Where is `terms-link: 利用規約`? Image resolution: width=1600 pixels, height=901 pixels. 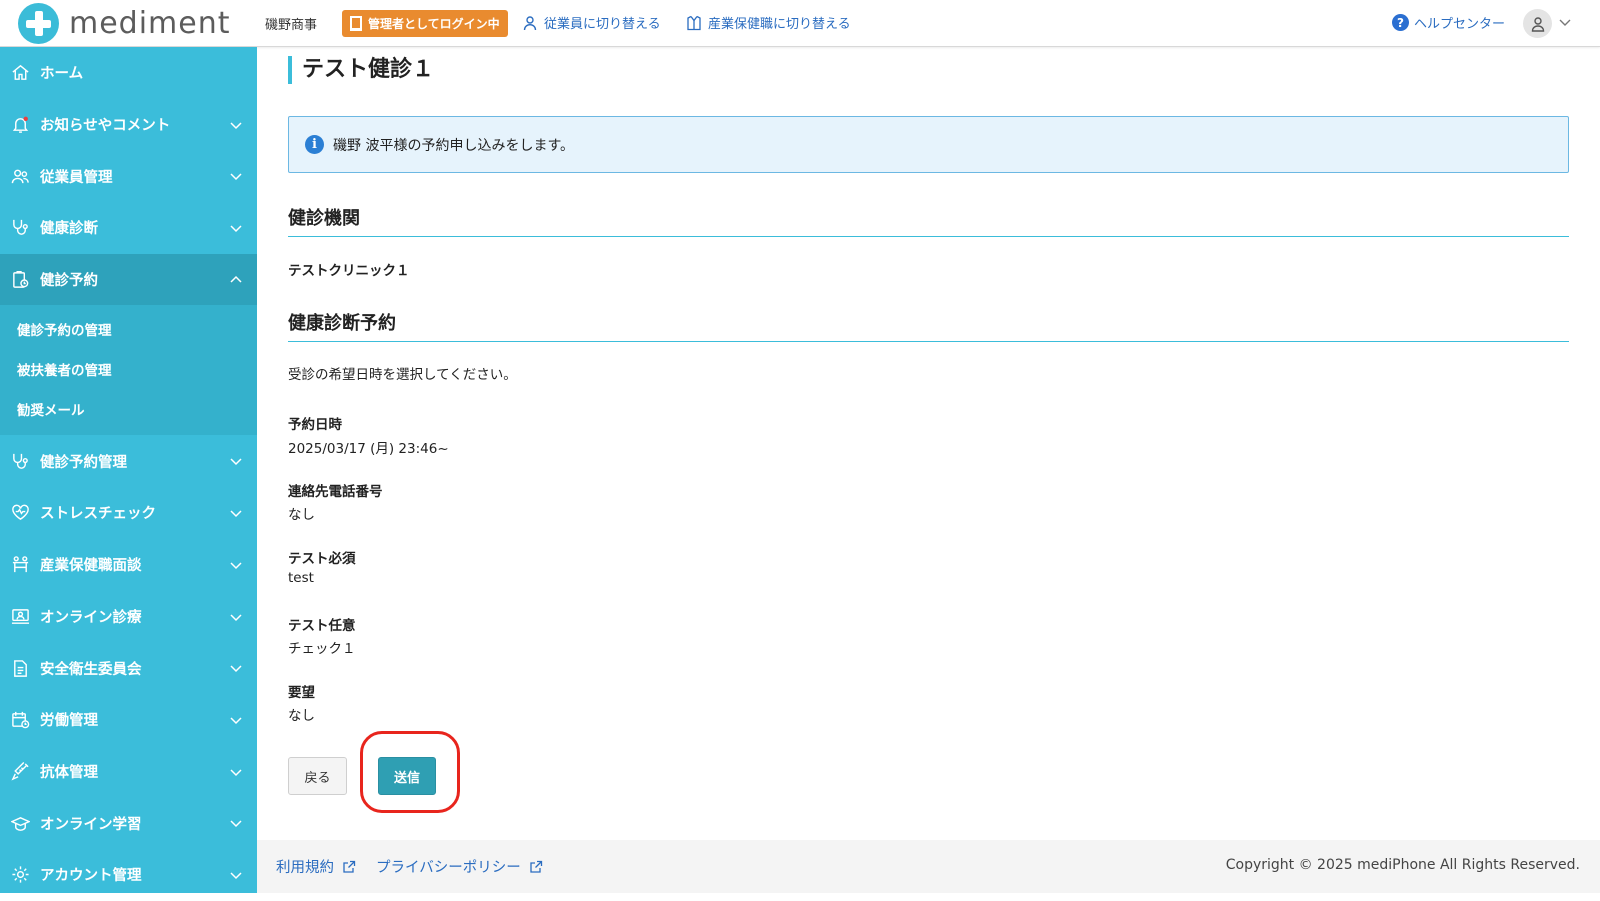
terms-link: 利用規約 is located at coordinates (316, 866).